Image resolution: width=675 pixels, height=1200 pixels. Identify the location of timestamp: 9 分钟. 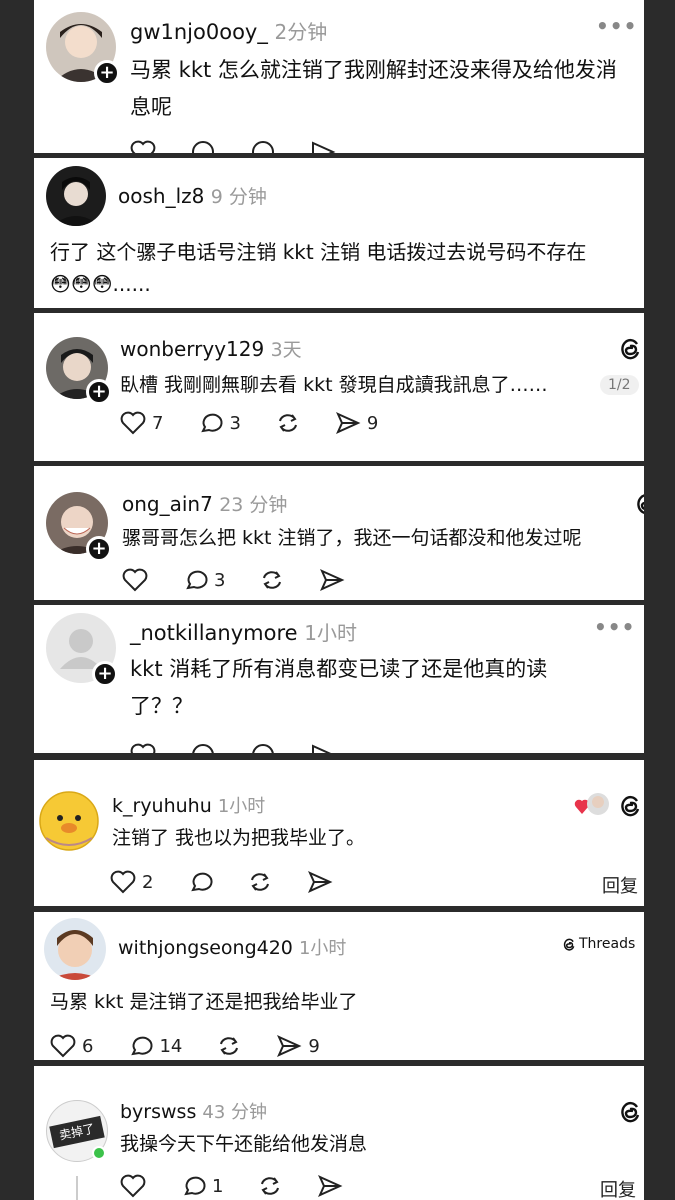
(238, 197).